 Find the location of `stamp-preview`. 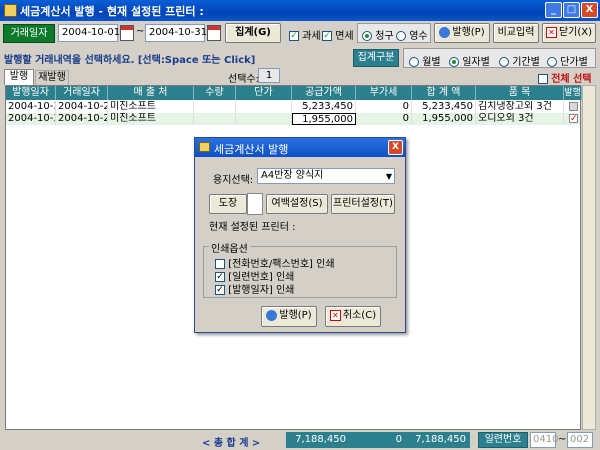

stamp-preview is located at coordinates (255, 204).